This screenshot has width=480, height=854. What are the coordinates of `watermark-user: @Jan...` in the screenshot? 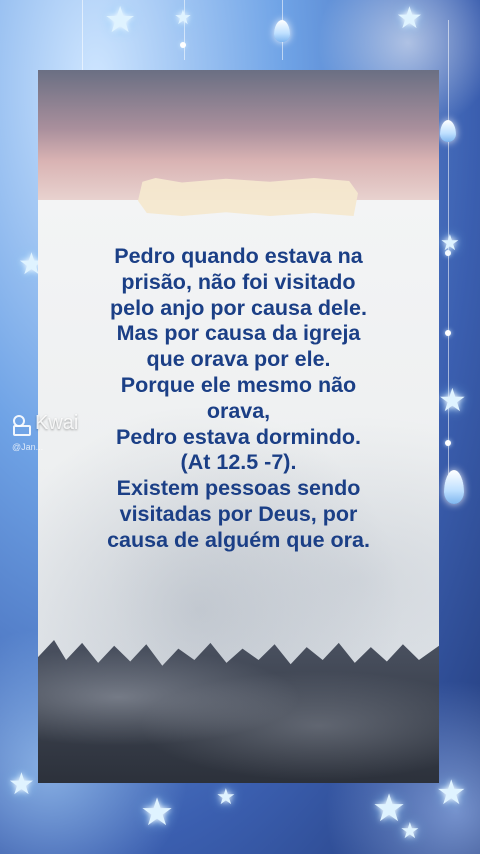 It's located at (28, 447).